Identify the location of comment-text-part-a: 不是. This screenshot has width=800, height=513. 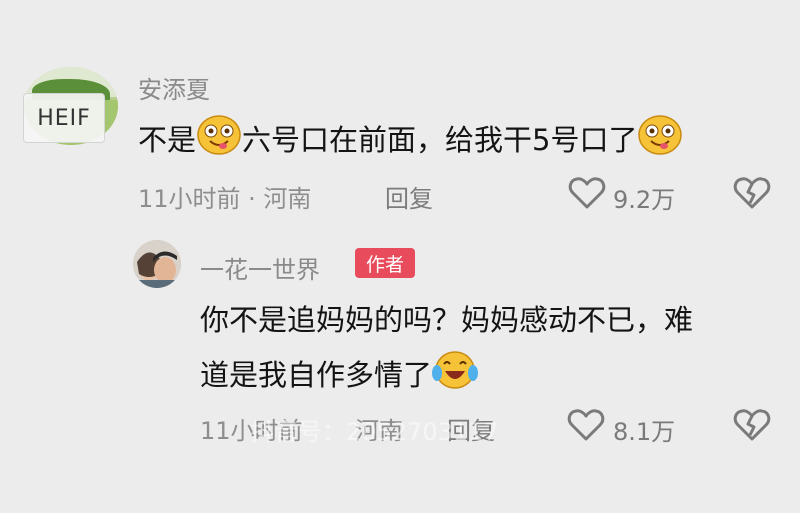
(167, 140).